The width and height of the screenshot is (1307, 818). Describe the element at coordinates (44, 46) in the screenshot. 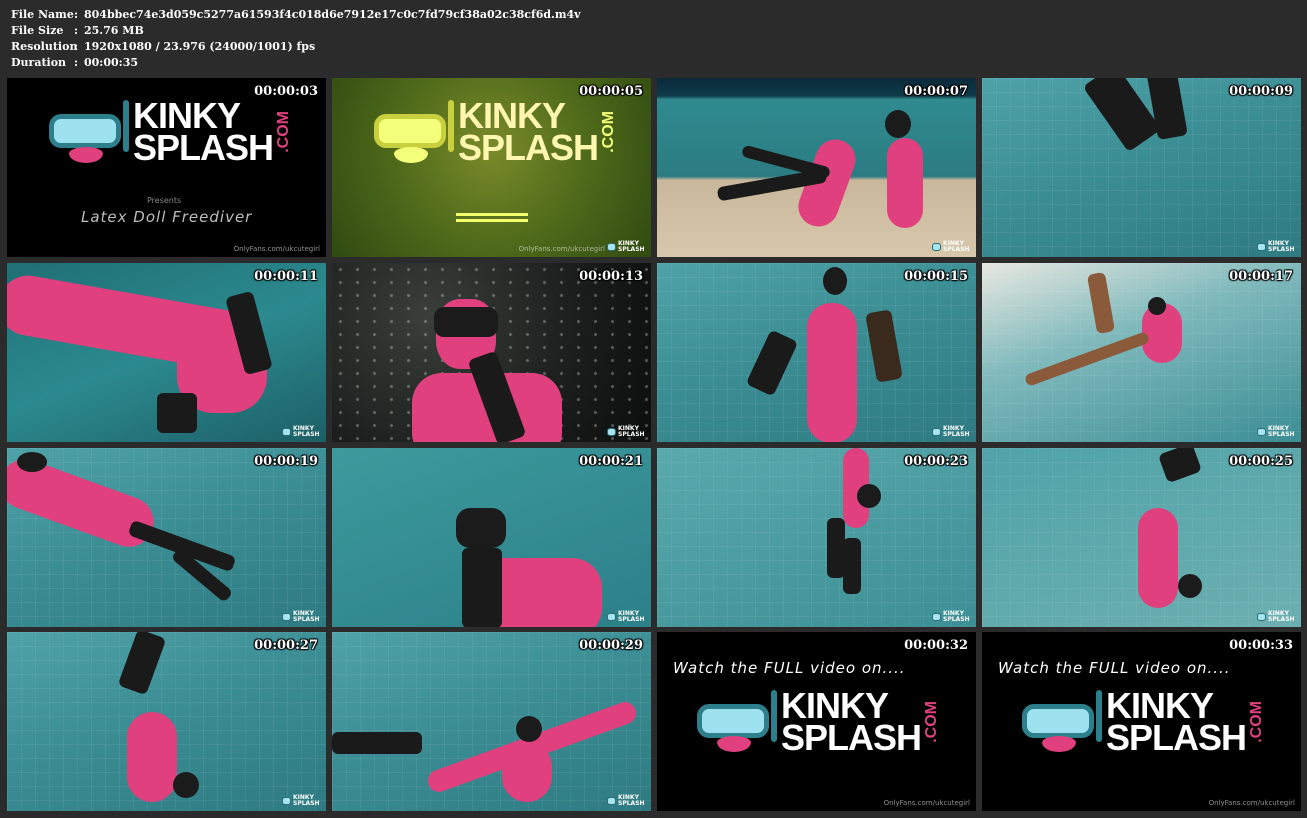

I see `resolution-key: Resolution` at that location.